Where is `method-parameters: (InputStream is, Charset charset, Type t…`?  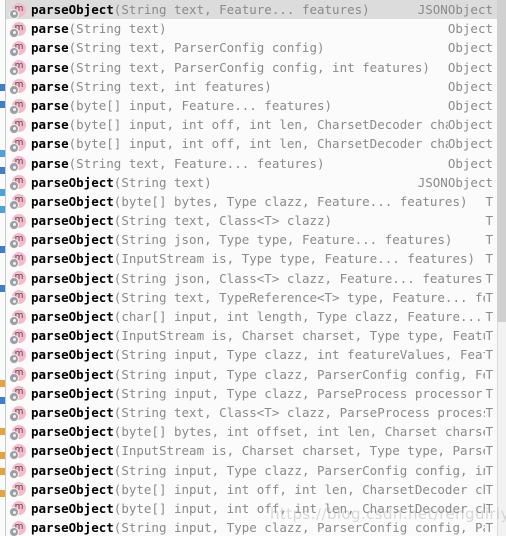
method-parameters: (InputStream is, Charset charset, Type t… is located at coordinates (299, 451).